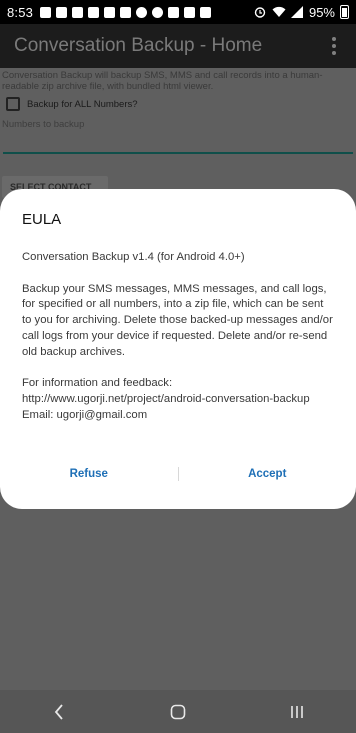  Describe the element at coordinates (97, 383) in the screenshot. I see `info-line: For information and feedback:` at that location.